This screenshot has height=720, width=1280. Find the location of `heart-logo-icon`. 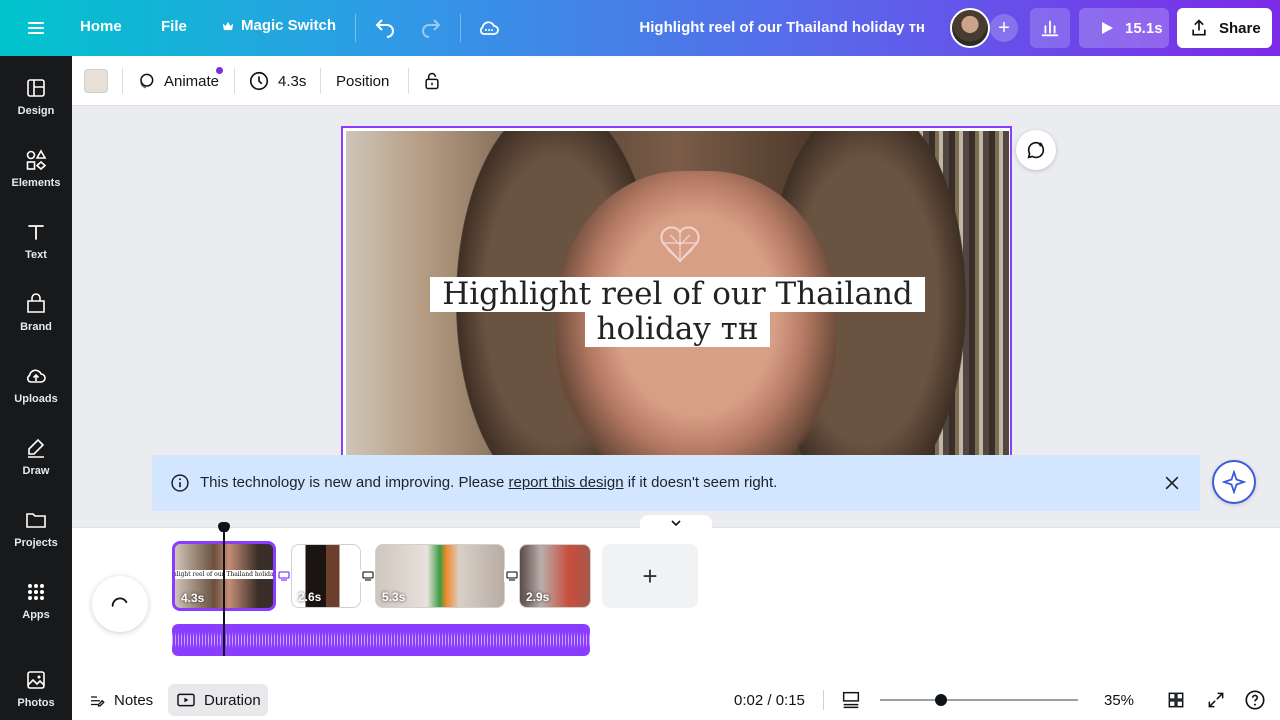

heart-logo-icon is located at coordinates (680, 244).